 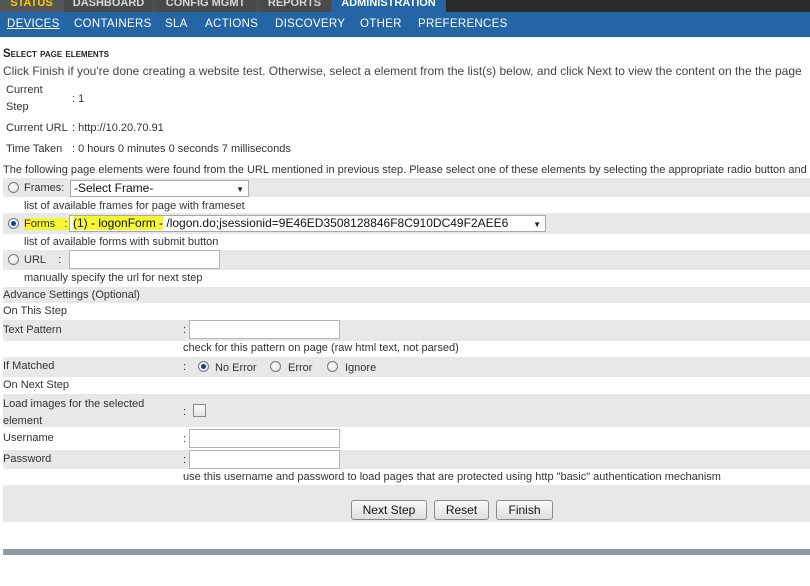 I want to click on forms-radio, so click(x=13, y=223).